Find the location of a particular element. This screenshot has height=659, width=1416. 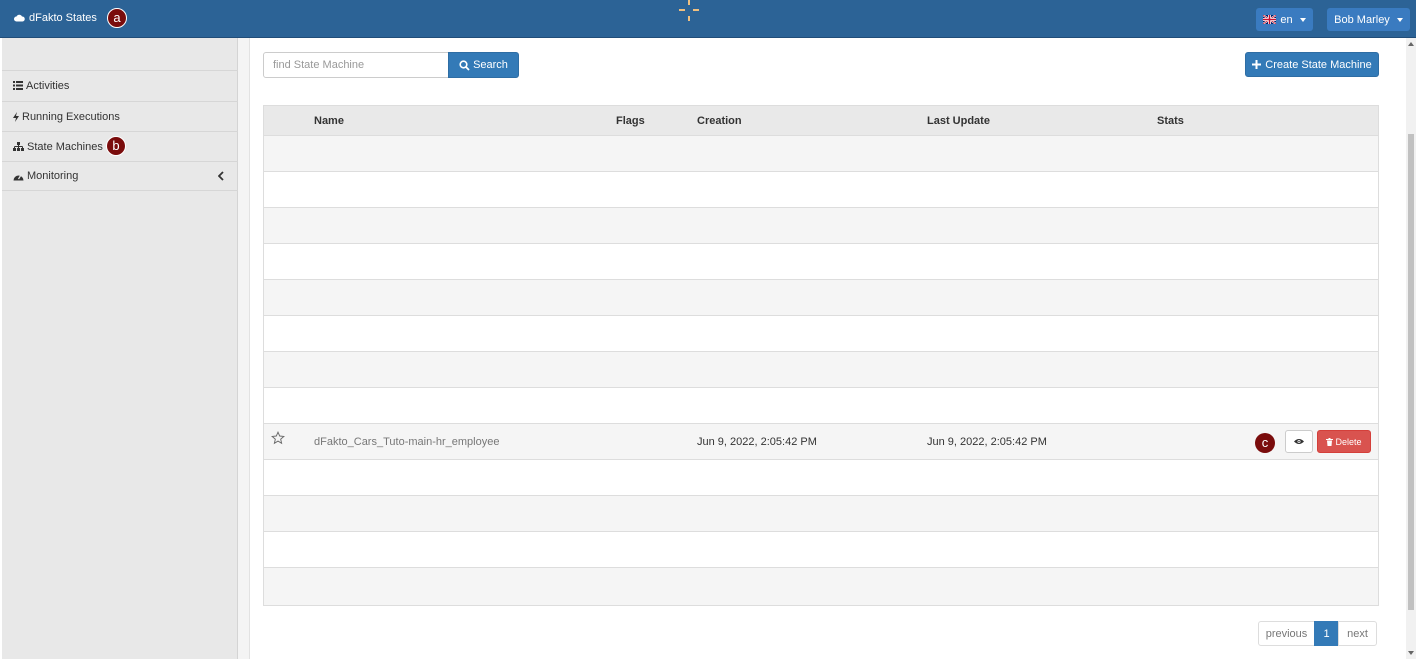

pagination-previous: previous is located at coordinates (1286, 633).